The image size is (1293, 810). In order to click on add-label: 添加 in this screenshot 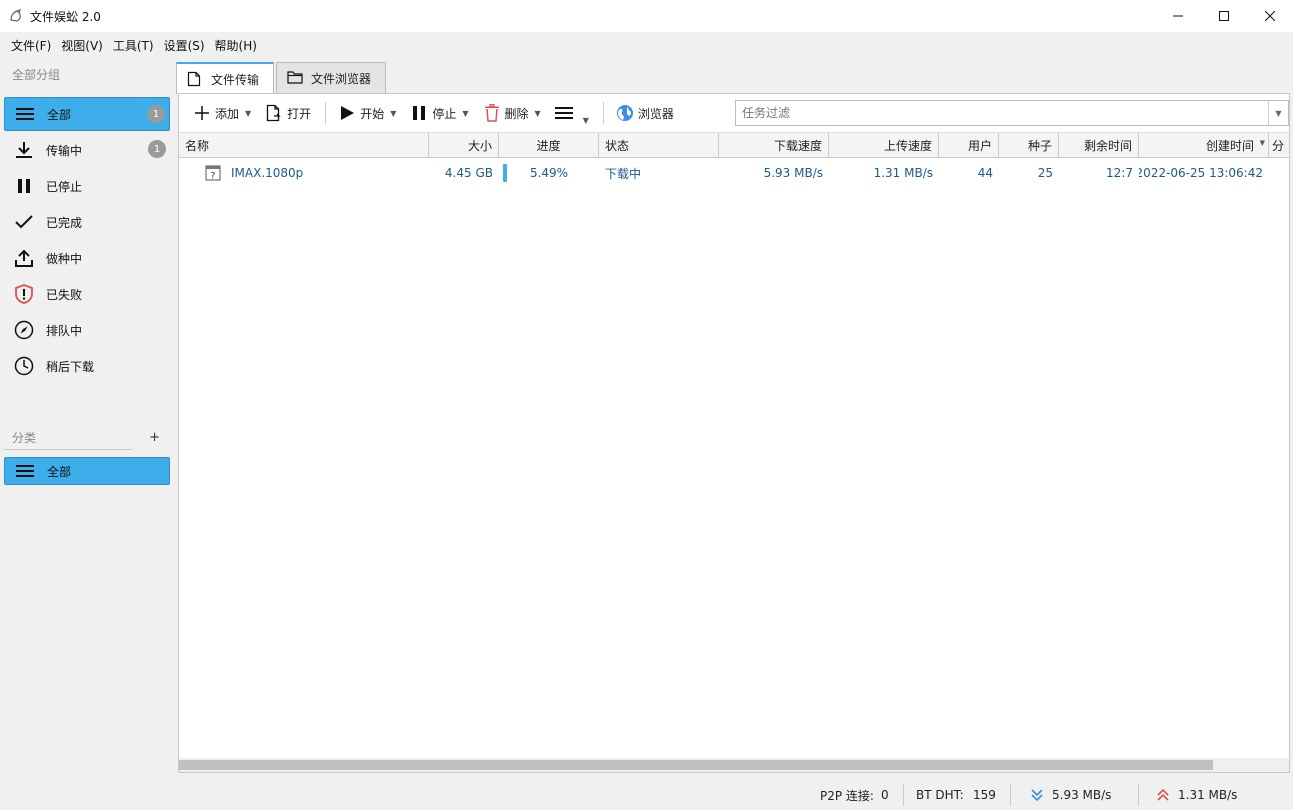, I will do `click(227, 113)`.